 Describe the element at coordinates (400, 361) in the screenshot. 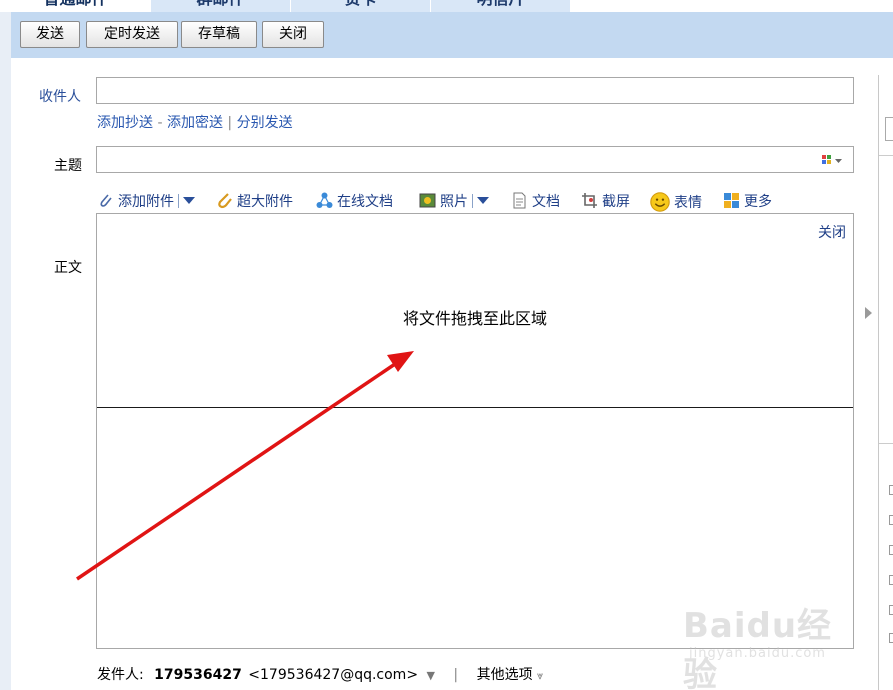

I see `arrow-head` at that location.